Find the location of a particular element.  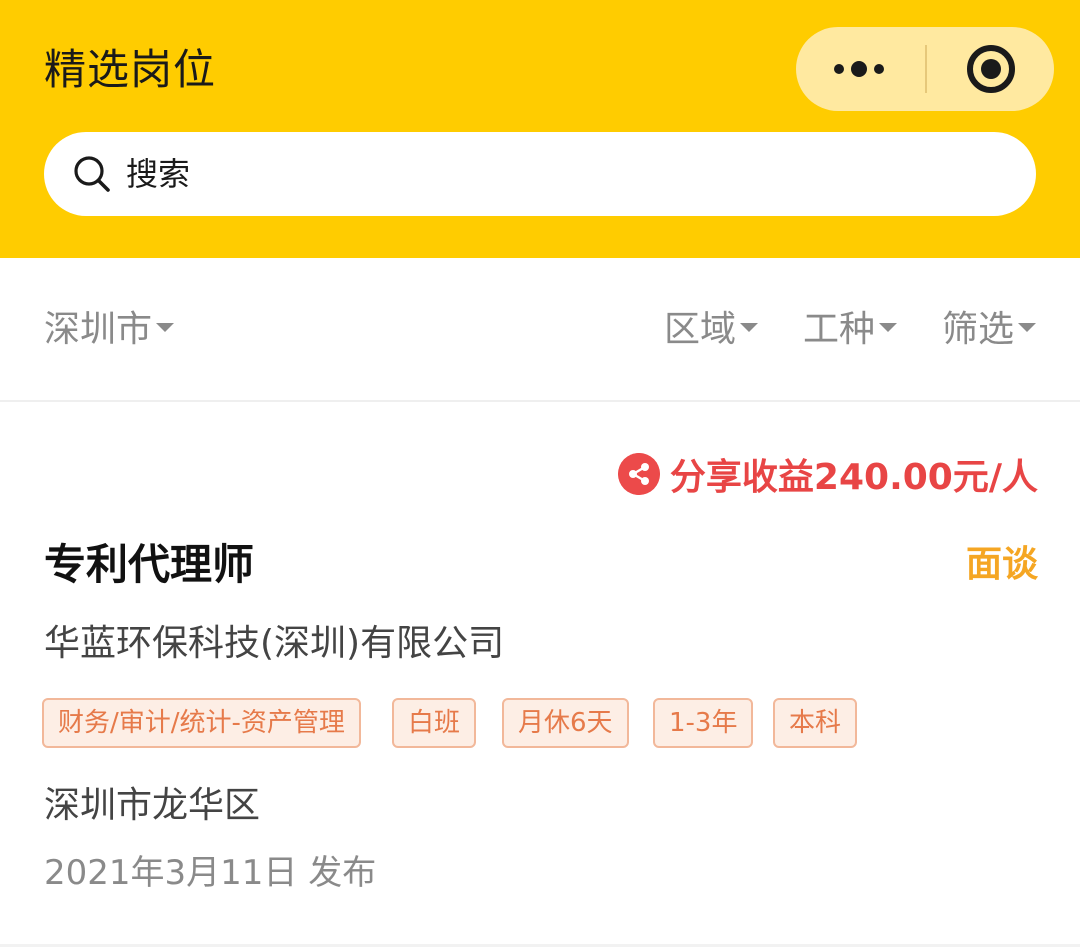

city-filter: 深圳市 is located at coordinates (109, 330).